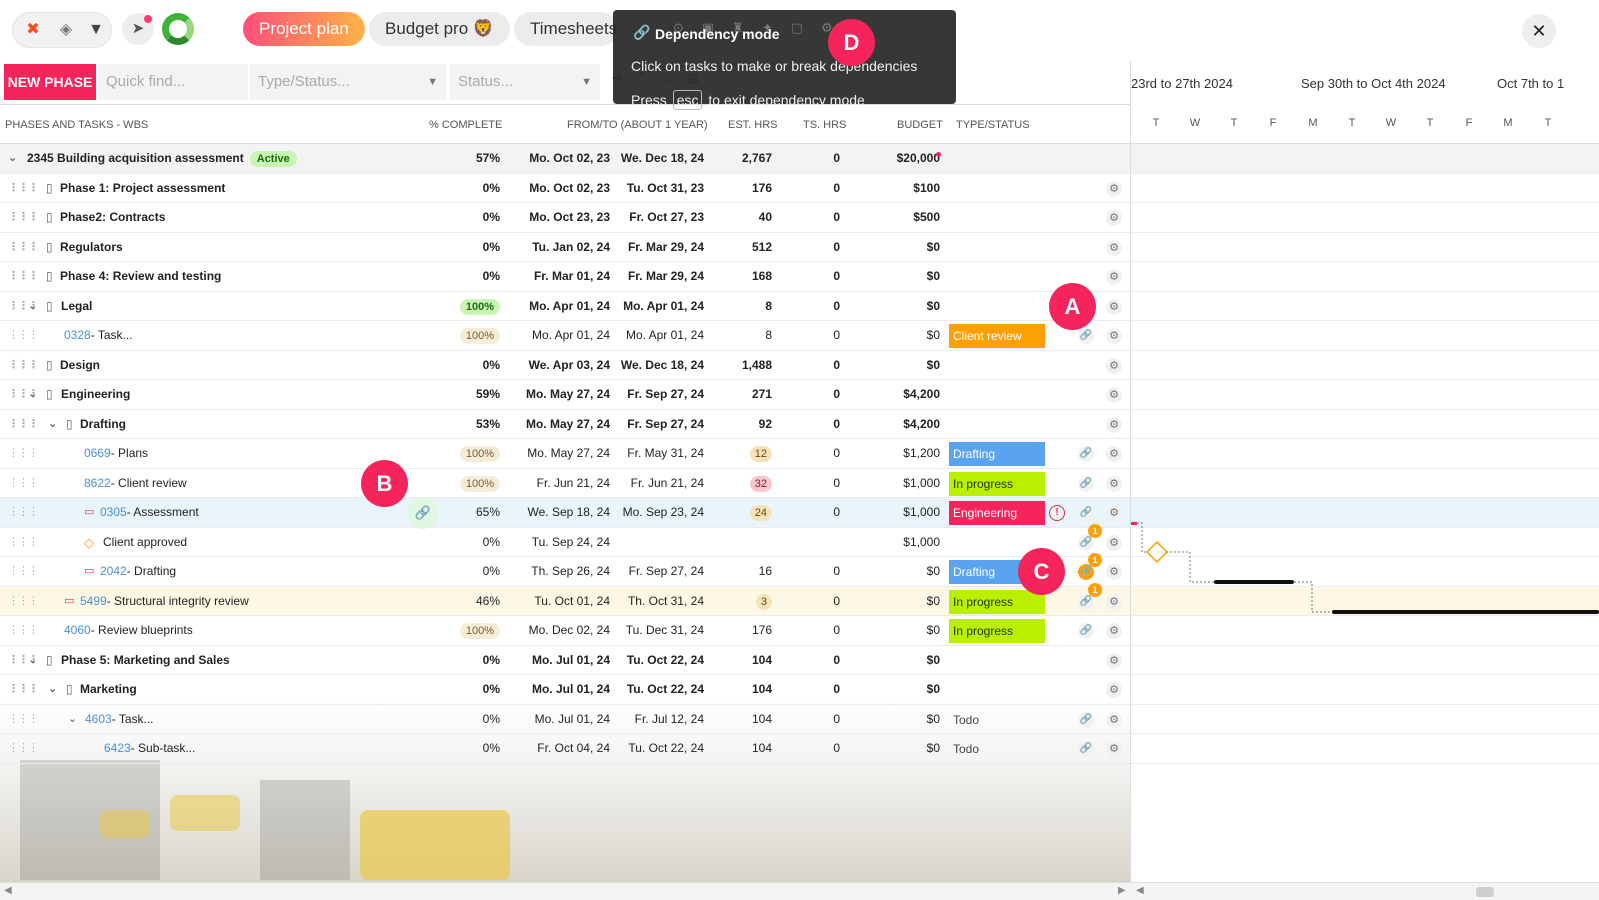 The height and width of the screenshot is (900, 1599). Describe the element at coordinates (1072, 306) in the screenshot. I see `annotation-marker-a: A` at that location.